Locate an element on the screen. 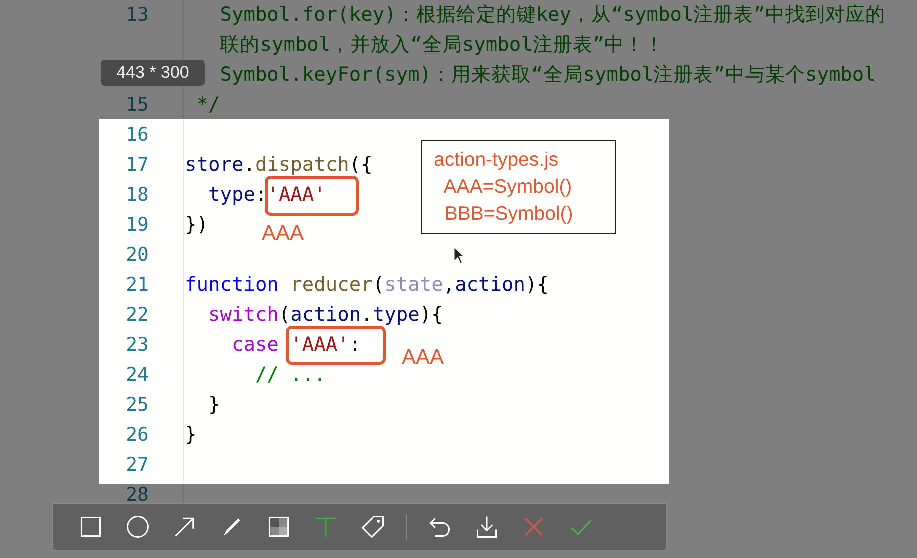  line-number: 20 is located at coordinates (137, 255).